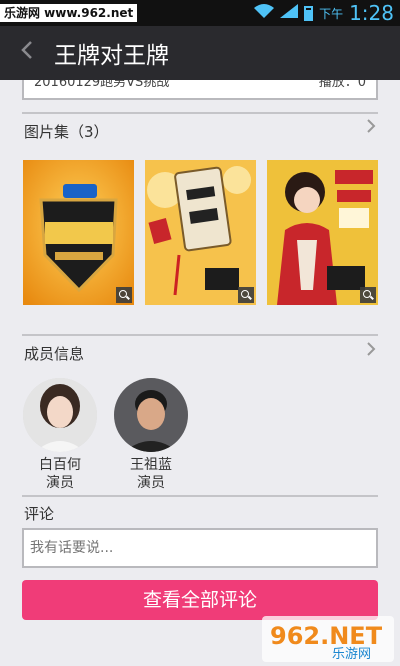 The image size is (400, 666). I want to click on members-title: 成员信息, so click(54, 354).